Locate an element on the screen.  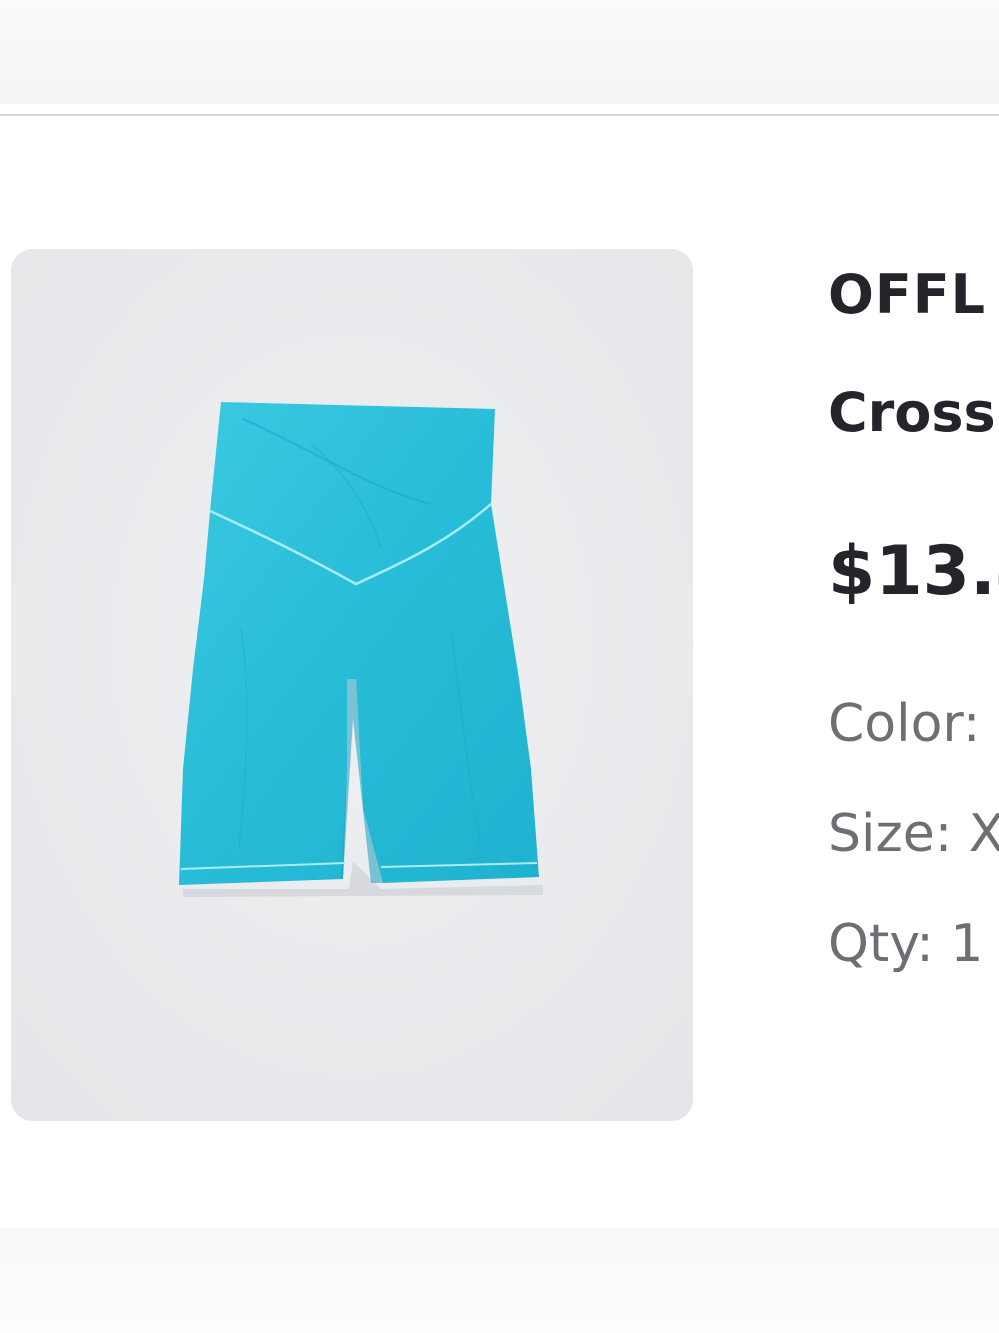
size-label: Size: X is located at coordinates (913, 834).